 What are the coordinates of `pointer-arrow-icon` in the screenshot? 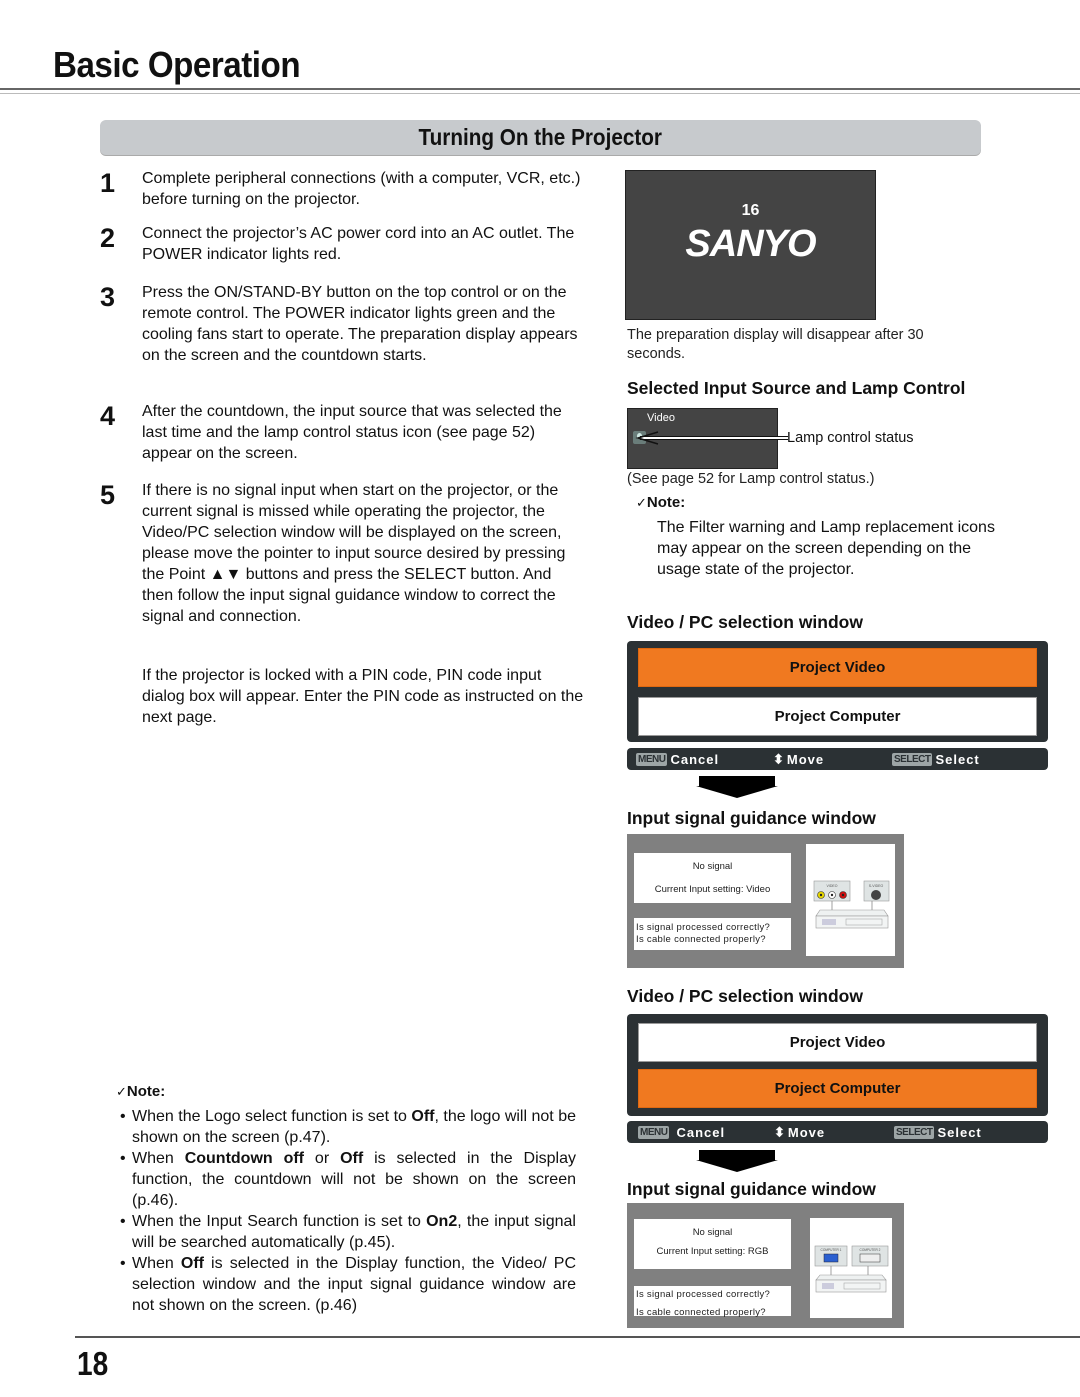 It's located at (711, 438).